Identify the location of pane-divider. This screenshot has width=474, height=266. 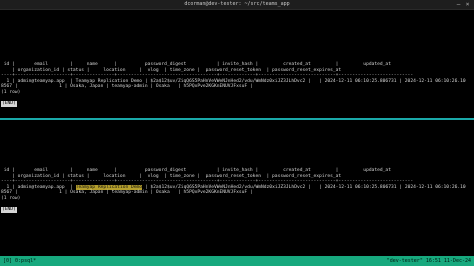
(237, 119).